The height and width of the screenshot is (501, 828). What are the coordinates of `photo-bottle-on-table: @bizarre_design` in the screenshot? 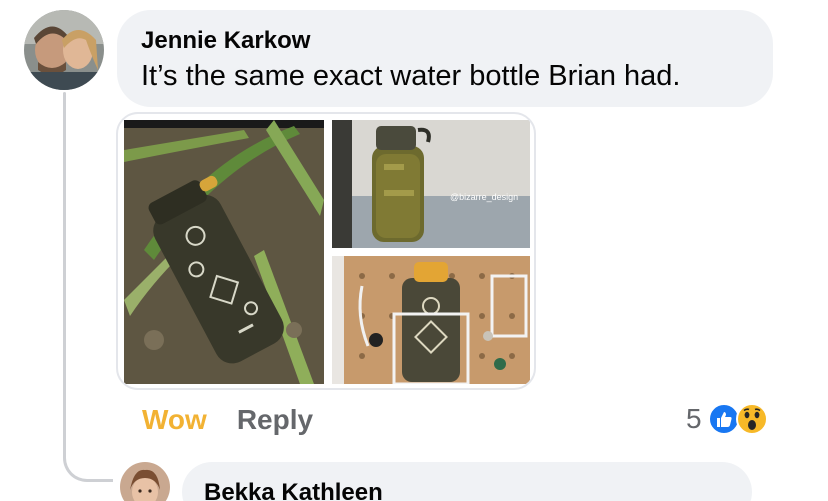 It's located at (431, 184).